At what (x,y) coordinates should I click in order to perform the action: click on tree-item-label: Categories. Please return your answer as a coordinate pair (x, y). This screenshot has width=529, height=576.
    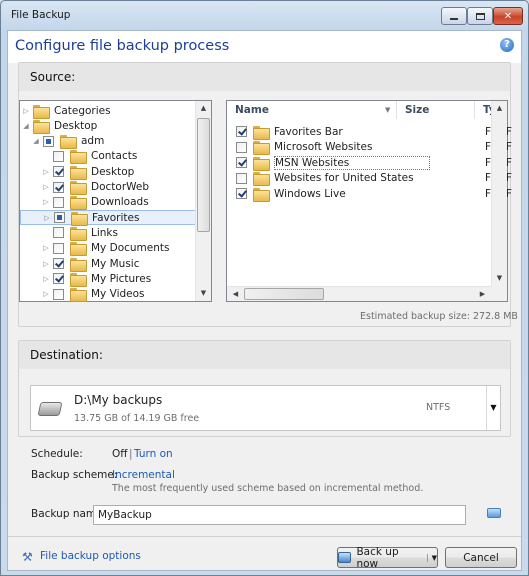
    Looking at the image, I should click on (82, 110).